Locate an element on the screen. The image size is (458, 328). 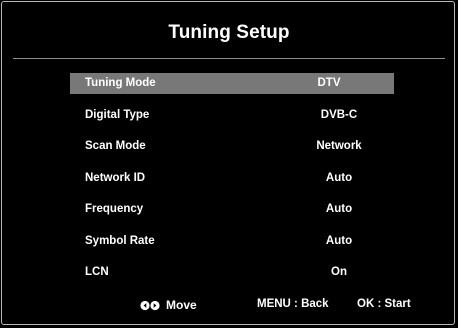
title-divider is located at coordinates (229, 58).